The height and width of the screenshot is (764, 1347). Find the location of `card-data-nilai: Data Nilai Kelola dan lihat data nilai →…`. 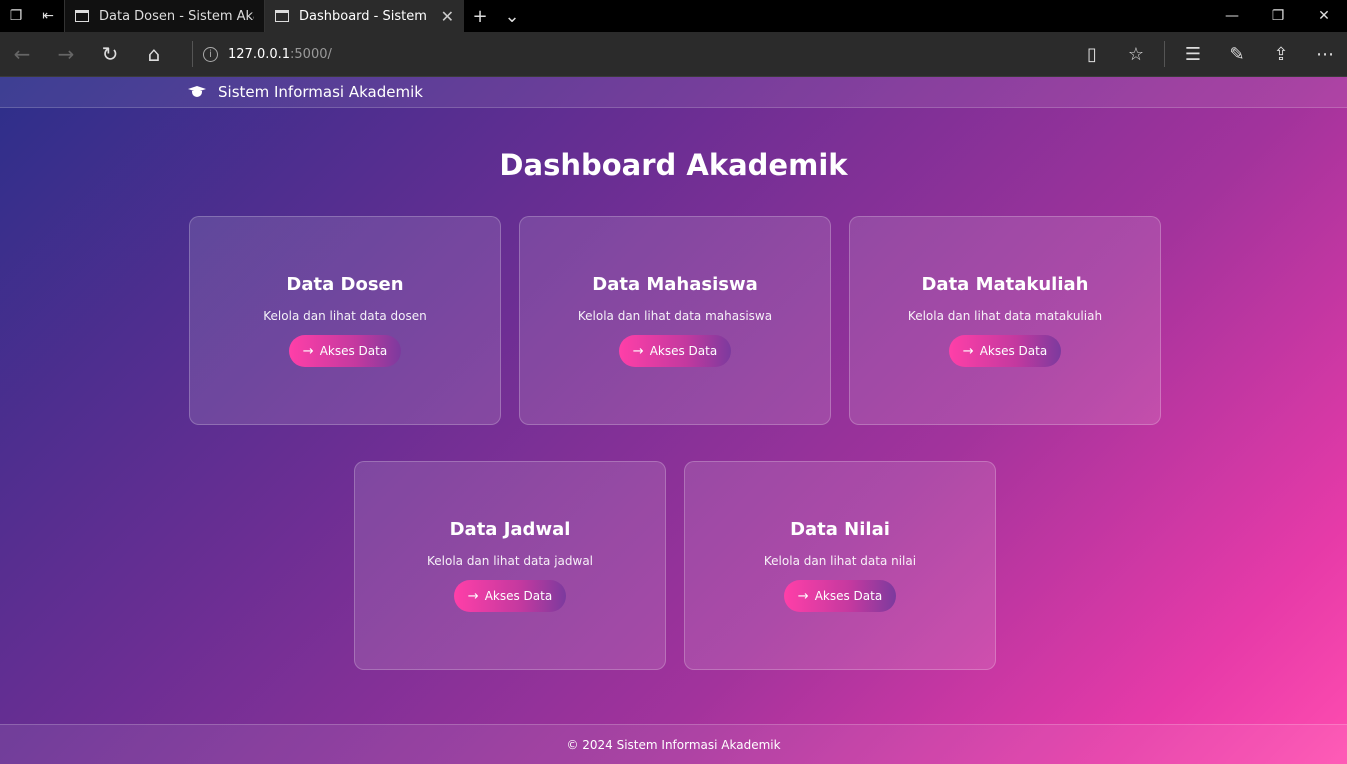

card-data-nilai: Data Nilai Kelola dan lihat data nilai →… is located at coordinates (840, 565).